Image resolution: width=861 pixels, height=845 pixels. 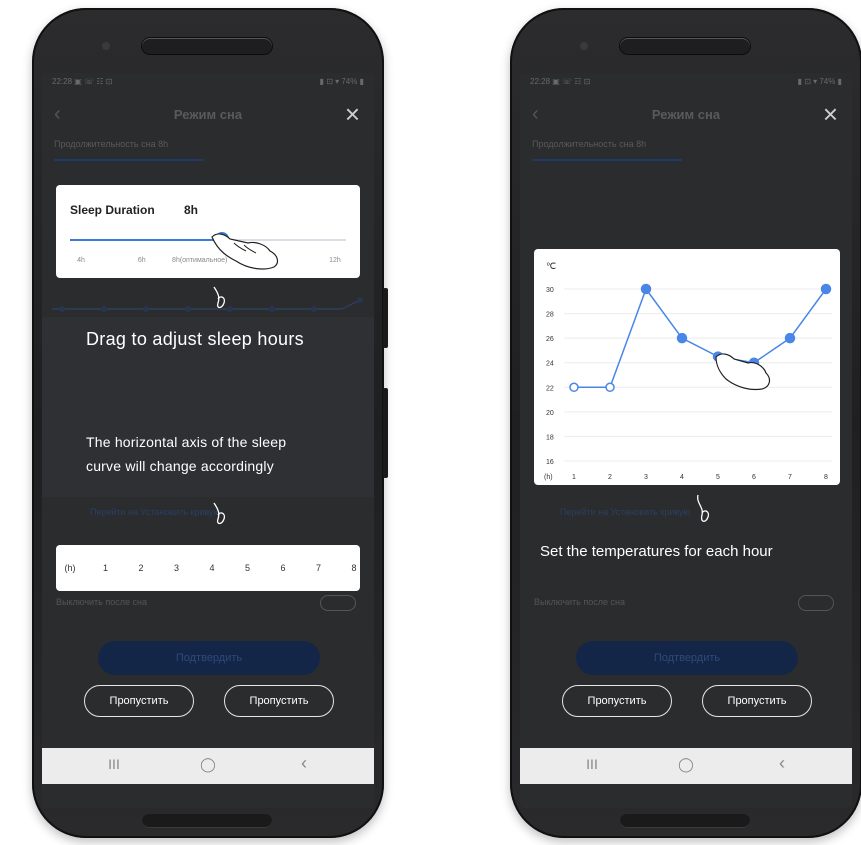 What do you see at coordinates (551, 266) in the screenshot?
I see `y-axis-unit: ℃` at bounding box center [551, 266].